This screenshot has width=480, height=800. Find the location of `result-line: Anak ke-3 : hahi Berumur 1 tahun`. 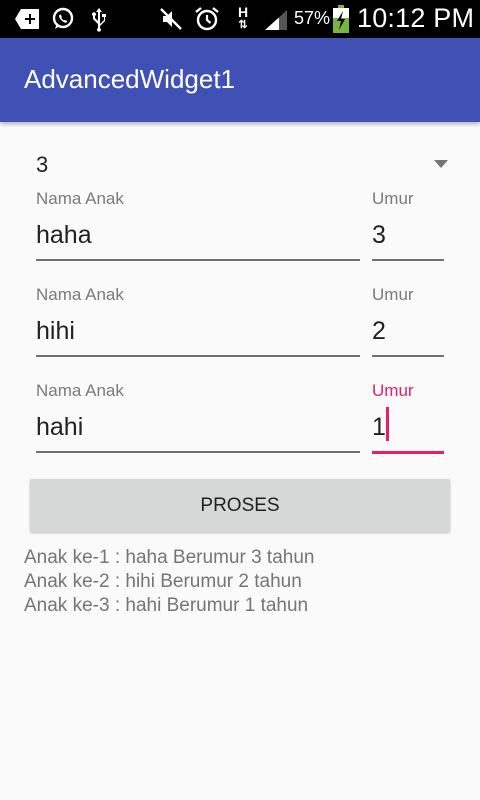

result-line: Anak ke-3 : hahi Berumur 1 tahun is located at coordinates (166, 605).